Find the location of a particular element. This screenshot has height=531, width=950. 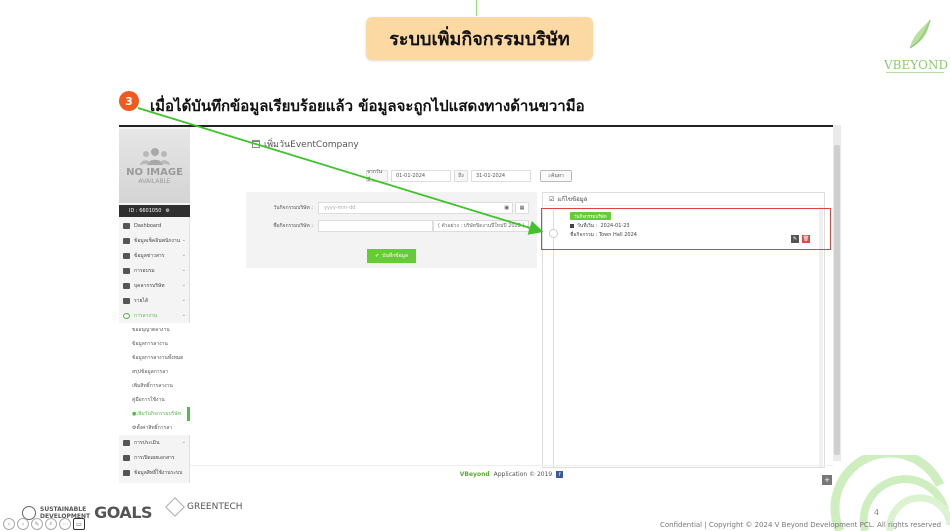

calendar-button: ▦ is located at coordinates (522, 208).